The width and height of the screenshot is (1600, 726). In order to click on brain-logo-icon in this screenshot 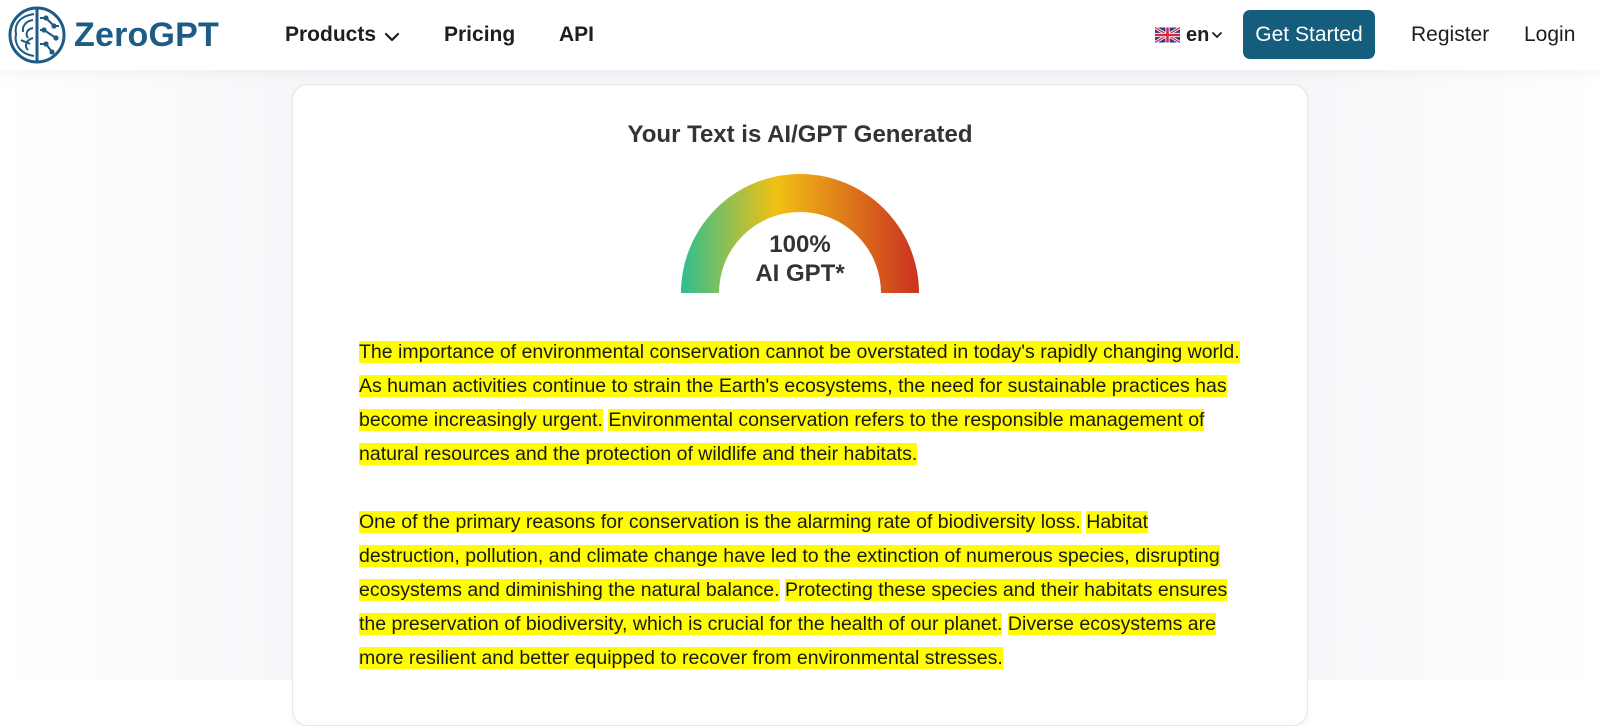, I will do `click(37, 35)`.